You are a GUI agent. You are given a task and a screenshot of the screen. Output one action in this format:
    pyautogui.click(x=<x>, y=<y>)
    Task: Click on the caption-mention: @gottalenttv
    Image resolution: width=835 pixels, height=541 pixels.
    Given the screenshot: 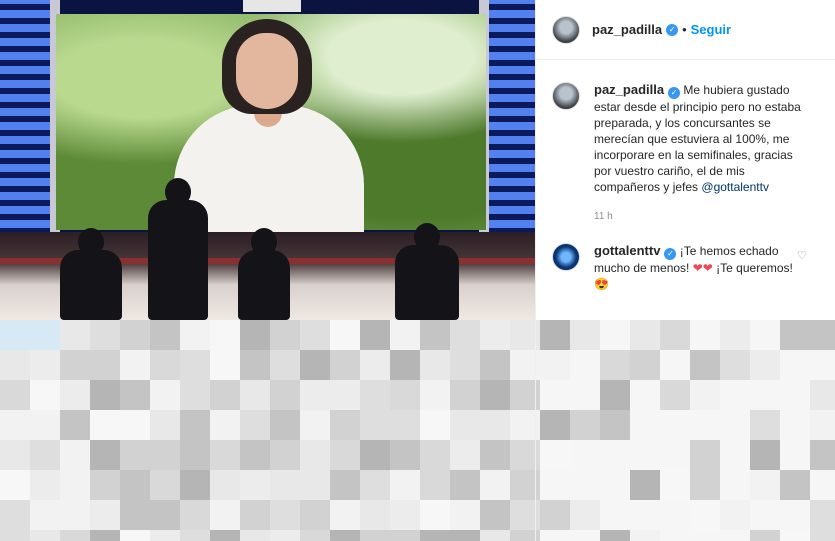 What is the action you would take?
    pyautogui.click(x=735, y=187)
    